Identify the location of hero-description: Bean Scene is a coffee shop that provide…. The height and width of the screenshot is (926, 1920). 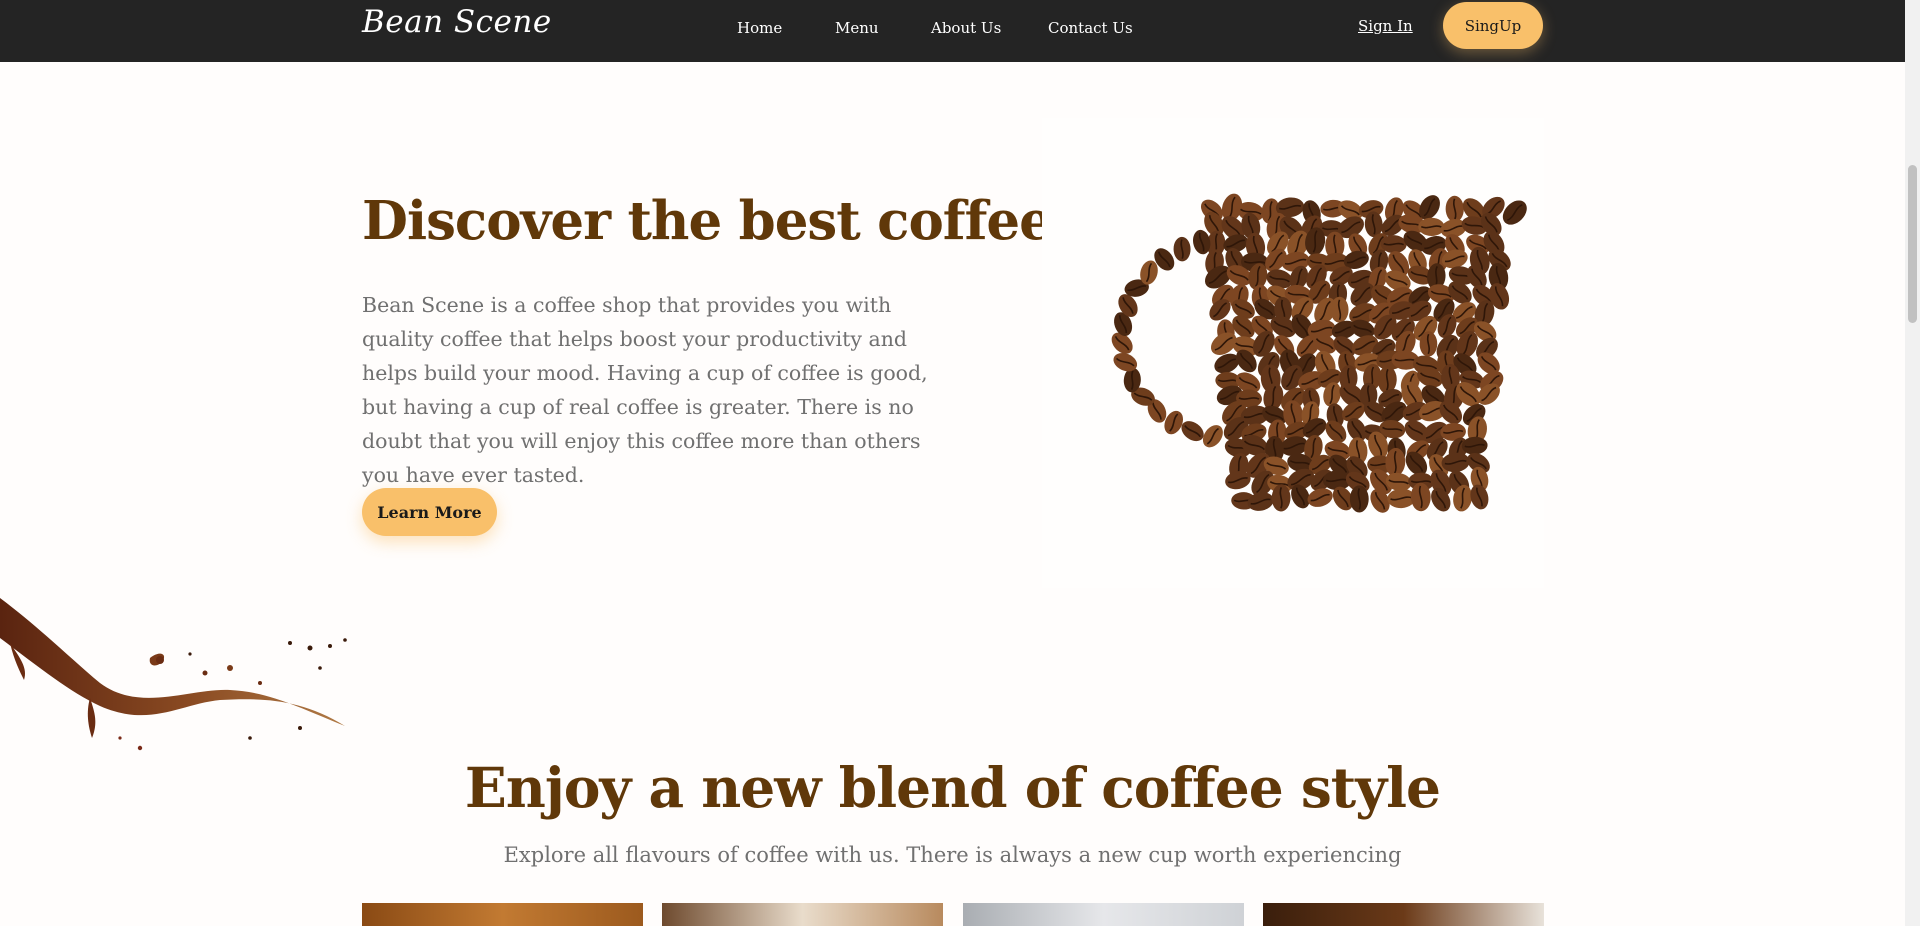
(645, 390).